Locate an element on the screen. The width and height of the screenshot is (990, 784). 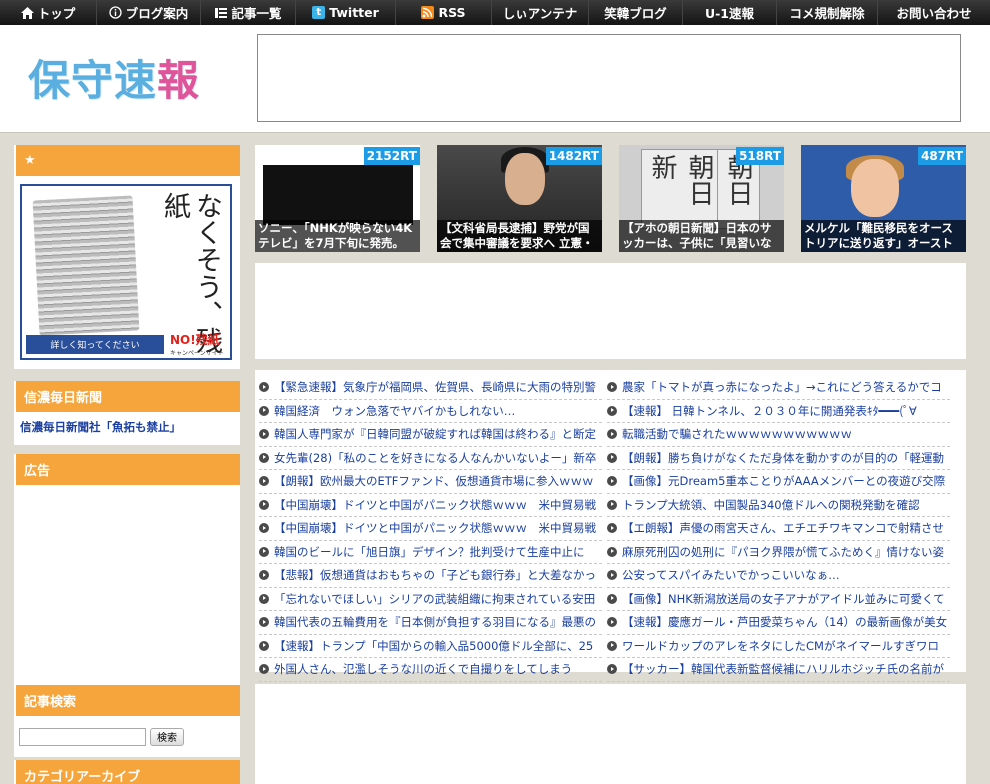
link-text: 【画像】元Dream5重本ことりがAAAメンバーとの夜遊び交際 is located at coordinates (784, 481).